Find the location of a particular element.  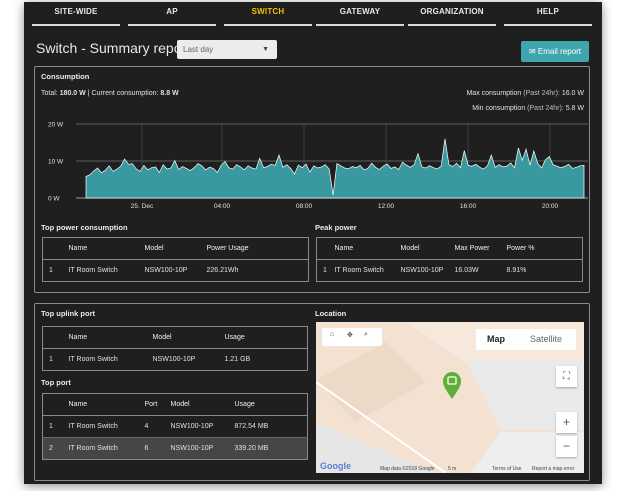

top-power-title: Top power consumption is located at coordinates (84, 227).